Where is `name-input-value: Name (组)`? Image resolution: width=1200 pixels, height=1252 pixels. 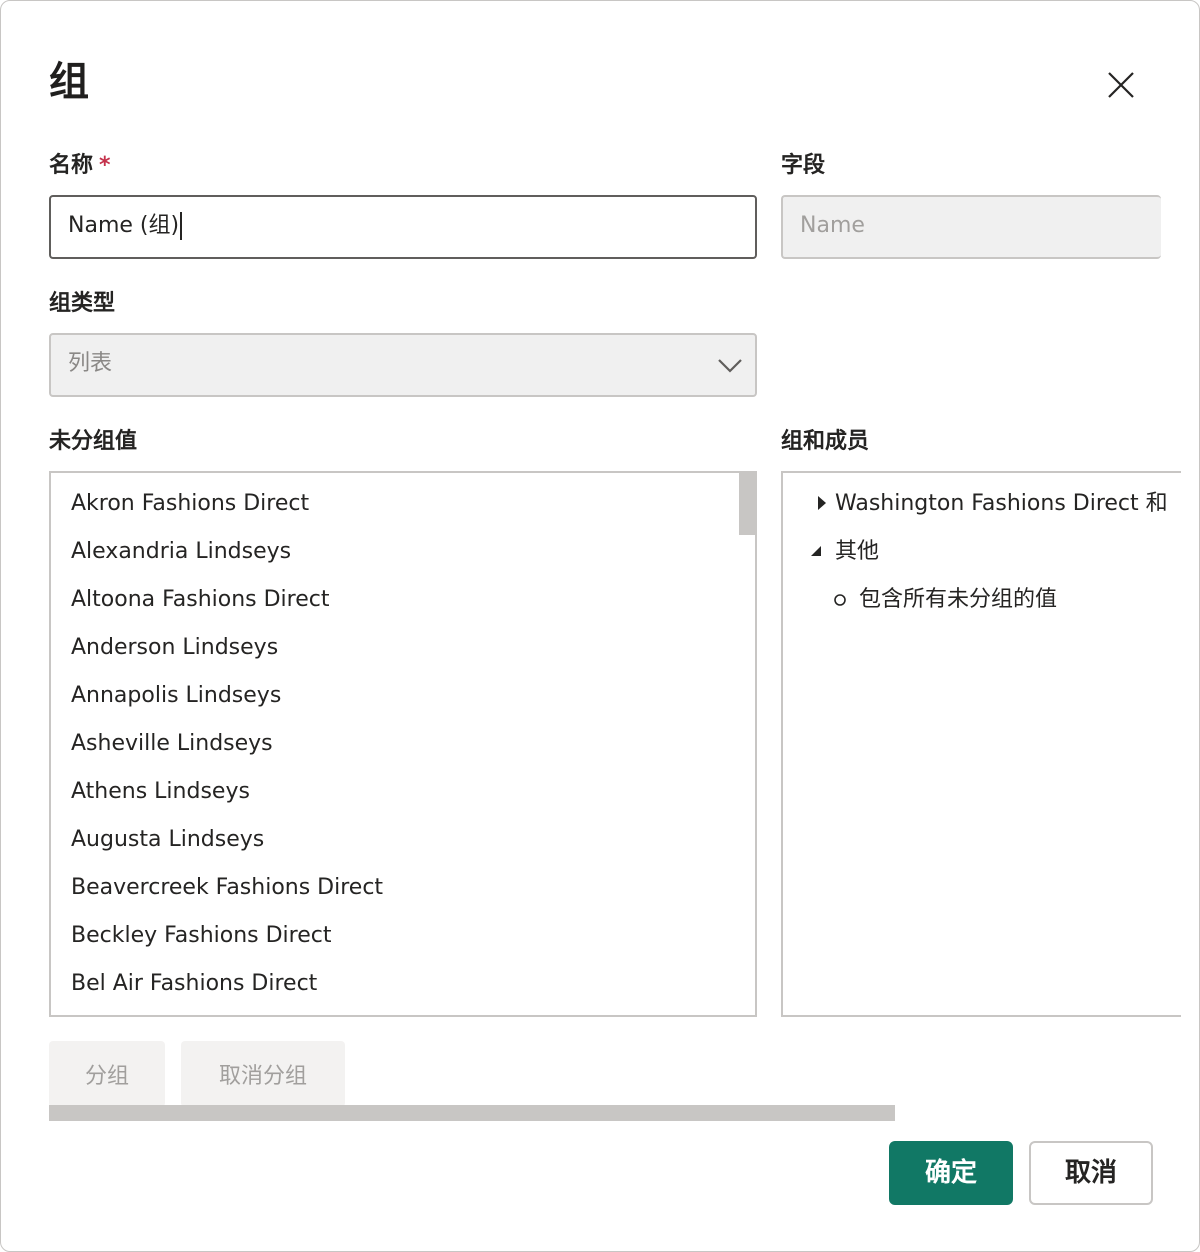 name-input-value: Name (组) is located at coordinates (124, 225).